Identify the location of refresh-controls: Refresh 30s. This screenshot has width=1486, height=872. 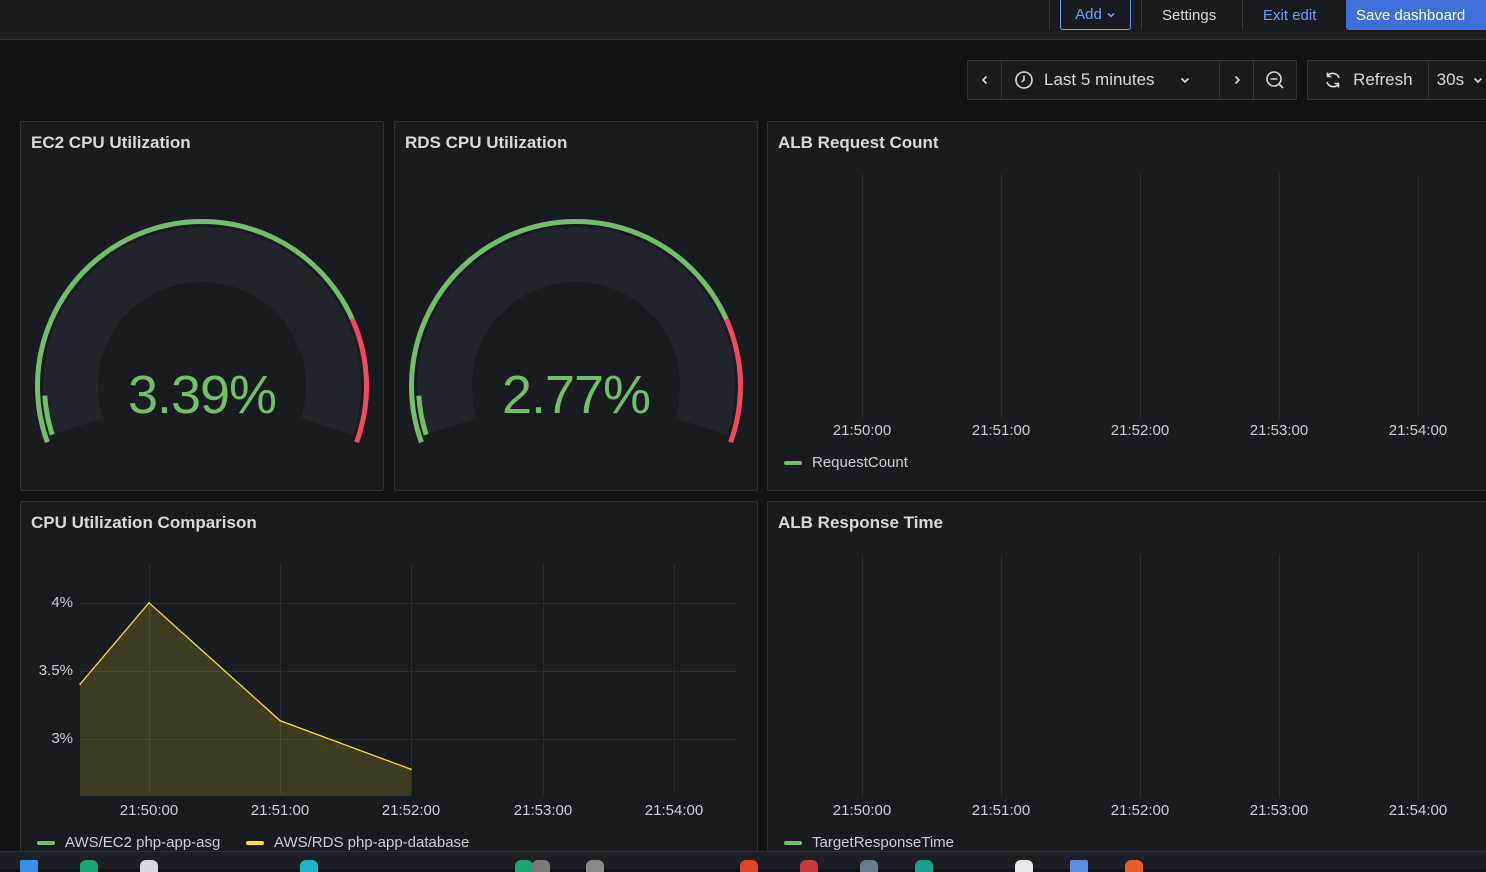
(1396, 80).